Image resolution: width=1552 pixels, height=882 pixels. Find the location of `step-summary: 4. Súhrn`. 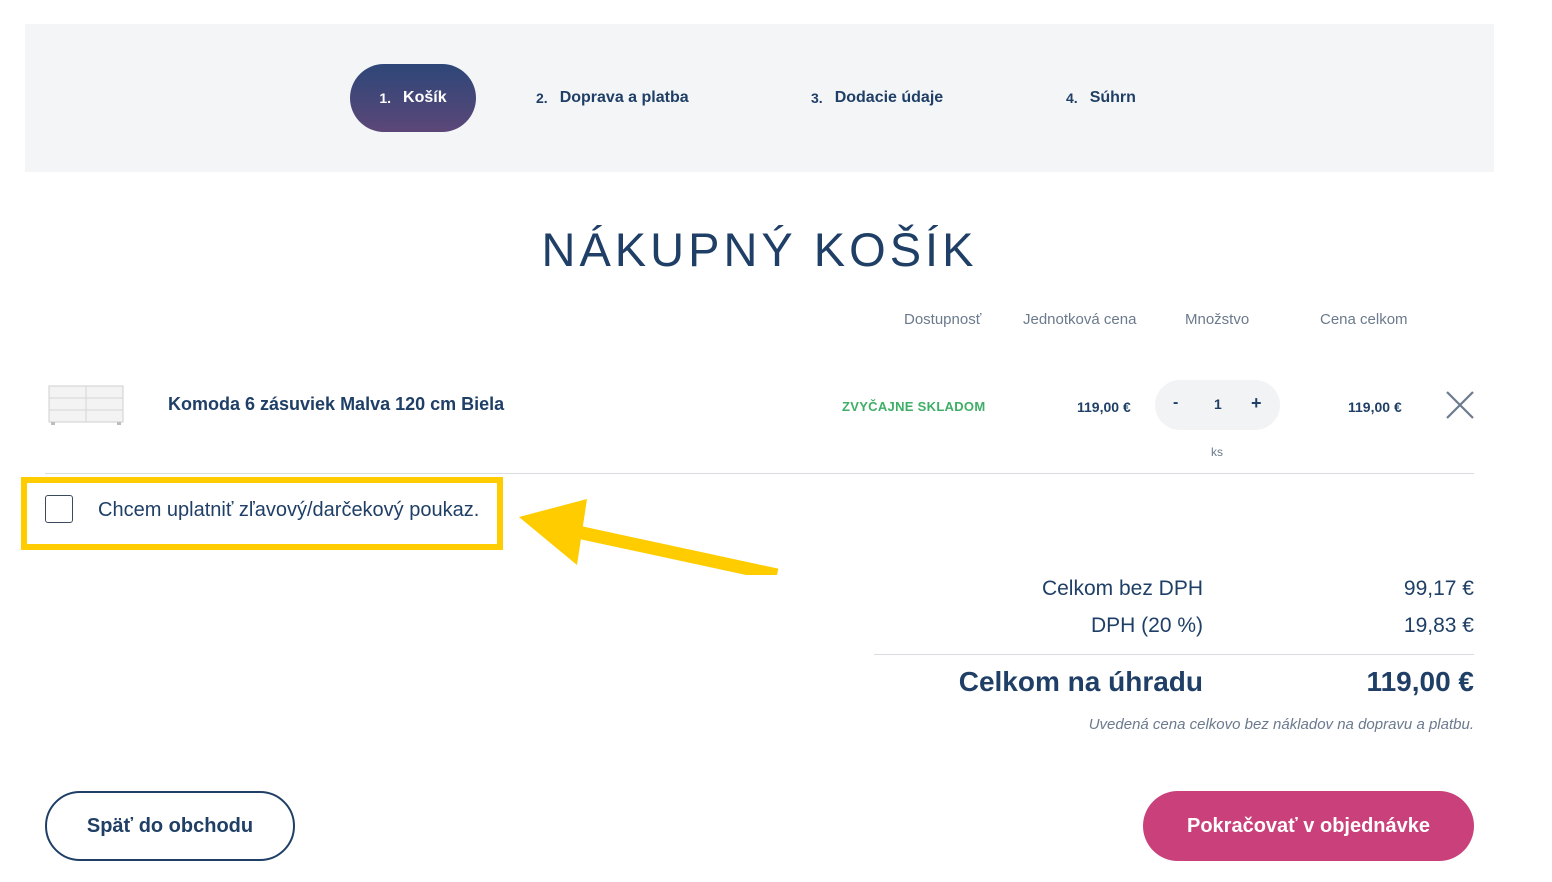

step-summary: 4. Súhrn is located at coordinates (1101, 98).